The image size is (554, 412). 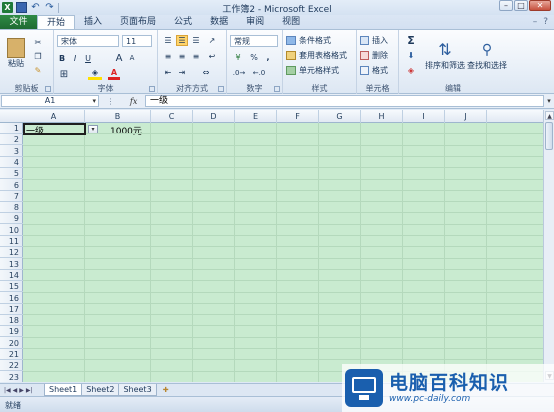 I want to click on align-right-icon: ≡, so click(x=196, y=56).